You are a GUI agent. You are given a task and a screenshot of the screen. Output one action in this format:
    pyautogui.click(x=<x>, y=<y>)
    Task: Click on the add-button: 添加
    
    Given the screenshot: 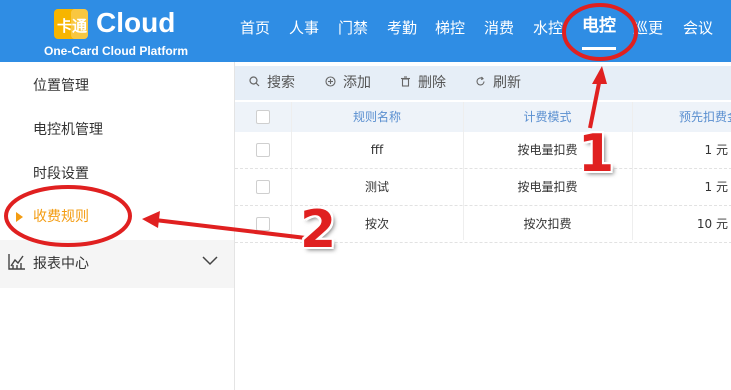 What is the action you would take?
    pyautogui.click(x=348, y=83)
    